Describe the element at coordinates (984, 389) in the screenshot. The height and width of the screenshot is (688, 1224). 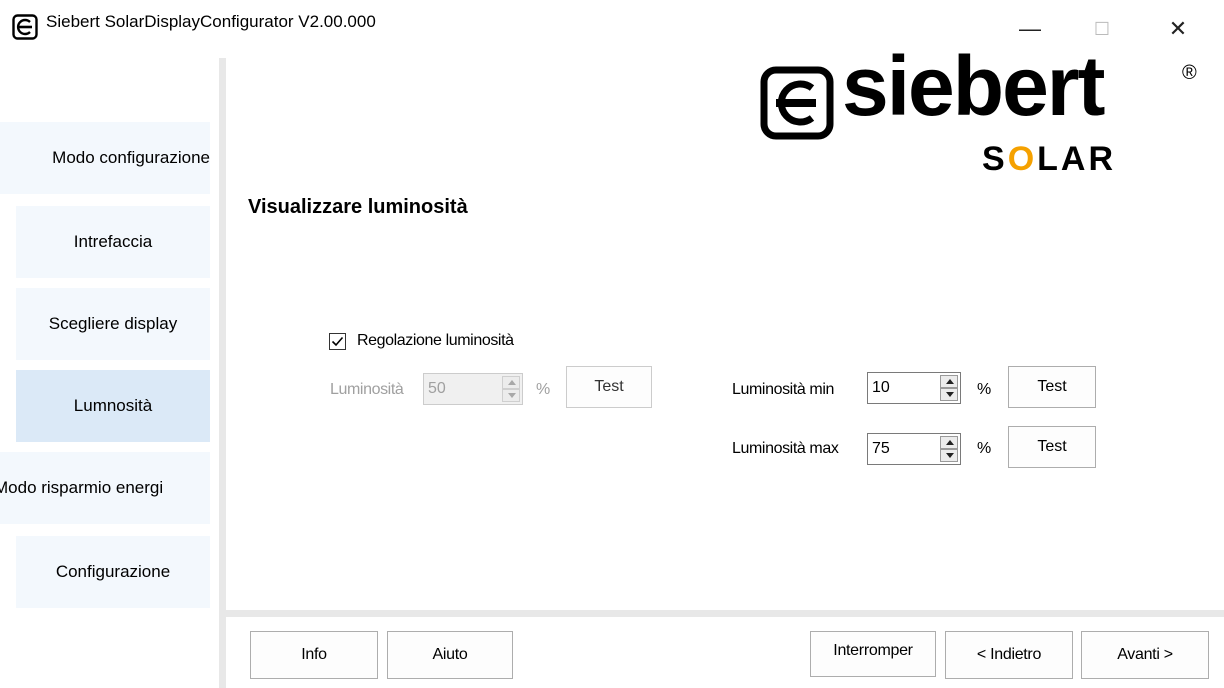
I see `brightness-min-unit: %` at that location.